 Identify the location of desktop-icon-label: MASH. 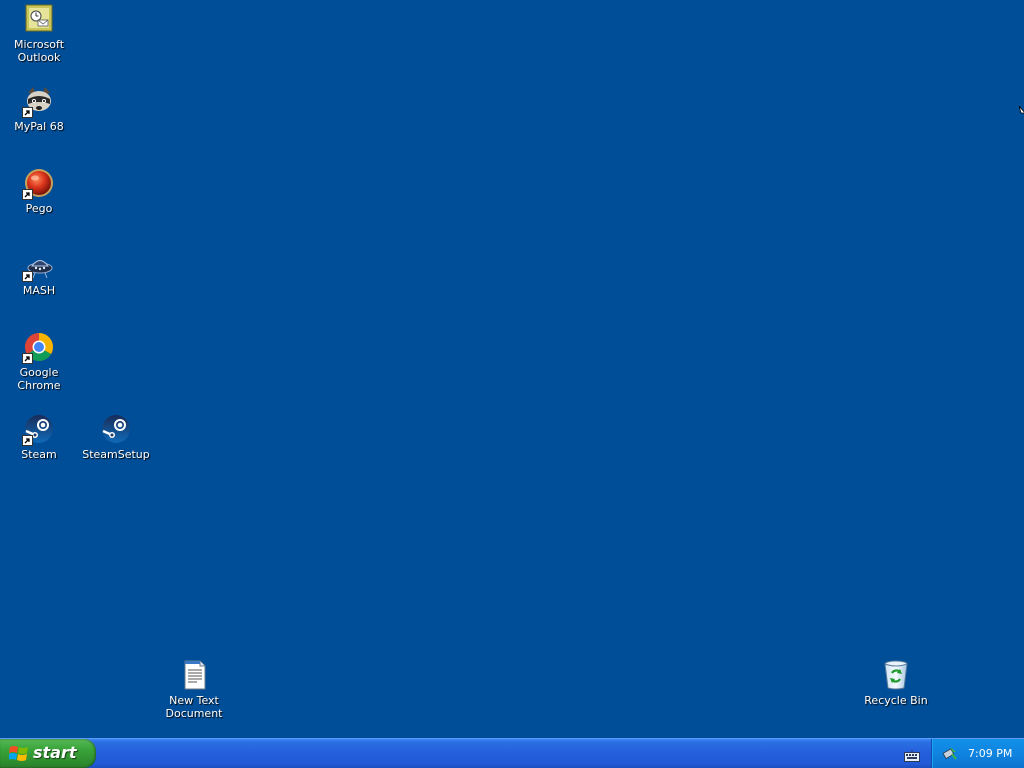
(39, 290).